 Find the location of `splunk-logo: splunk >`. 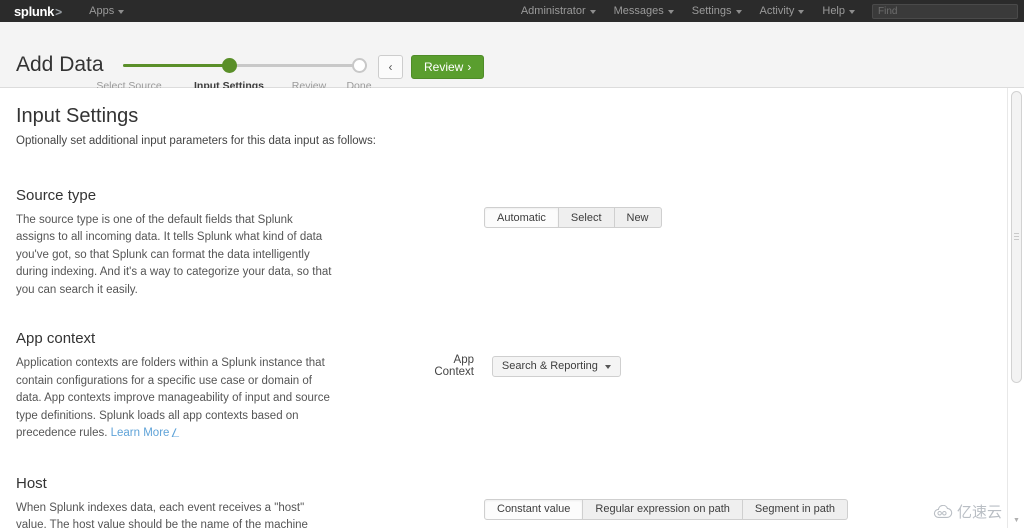

splunk-logo: splunk > is located at coordinates (38, 11).